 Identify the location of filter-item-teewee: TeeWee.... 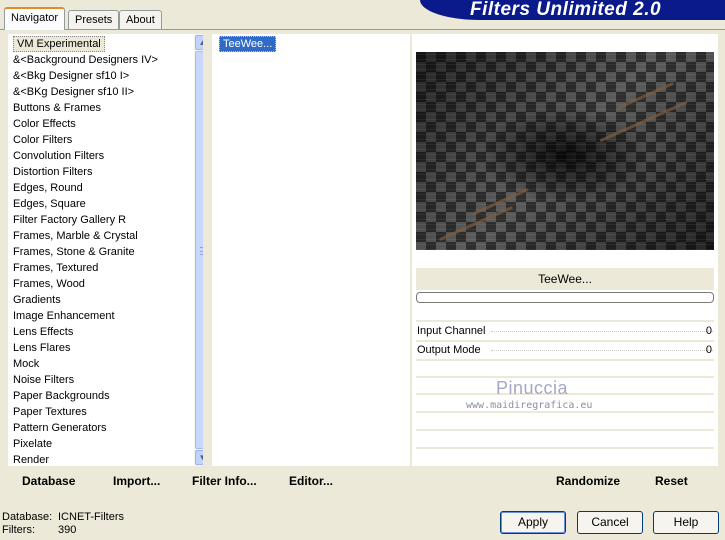
(248, 44).